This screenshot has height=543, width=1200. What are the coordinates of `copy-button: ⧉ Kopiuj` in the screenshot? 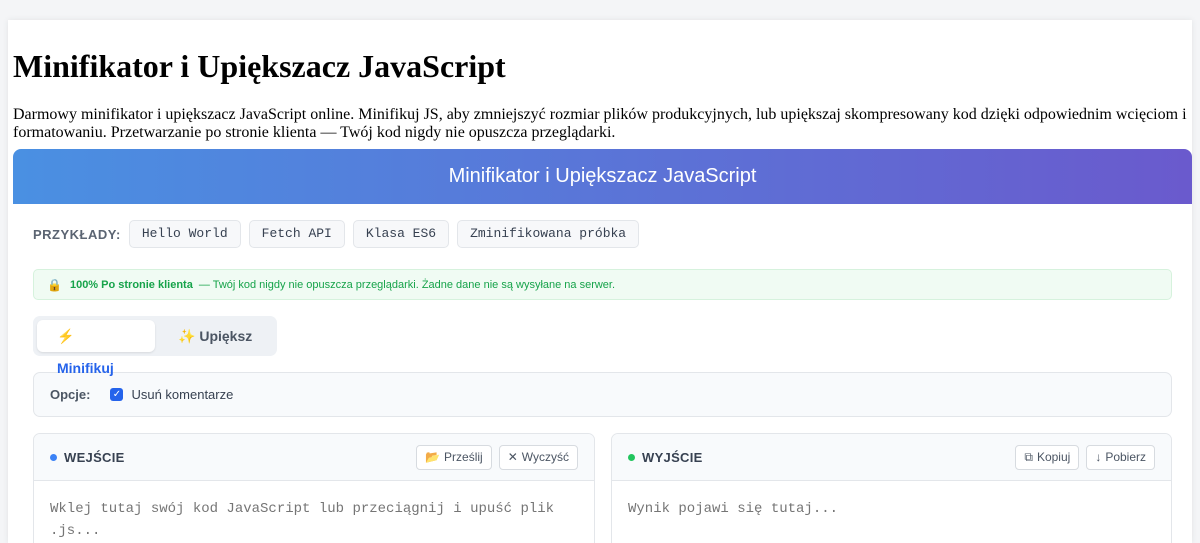 It's located at (1047, 457).